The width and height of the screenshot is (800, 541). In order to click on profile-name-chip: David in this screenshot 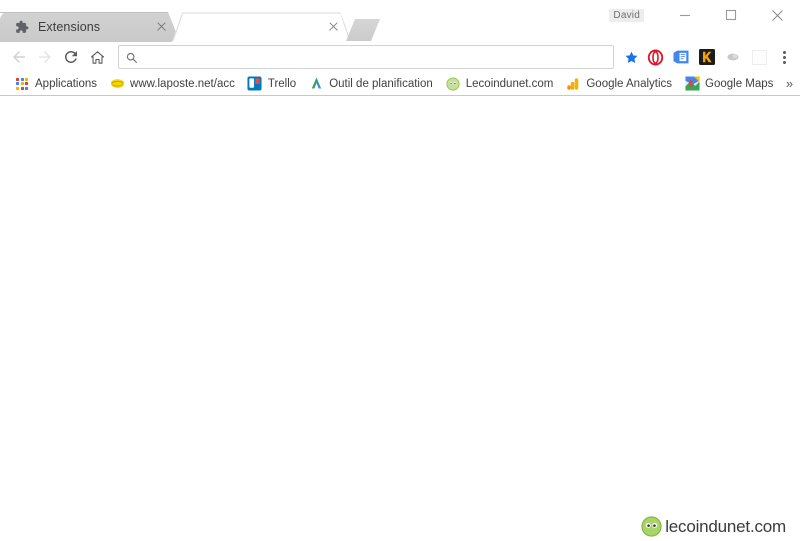, I will do `click(626, 15)`.